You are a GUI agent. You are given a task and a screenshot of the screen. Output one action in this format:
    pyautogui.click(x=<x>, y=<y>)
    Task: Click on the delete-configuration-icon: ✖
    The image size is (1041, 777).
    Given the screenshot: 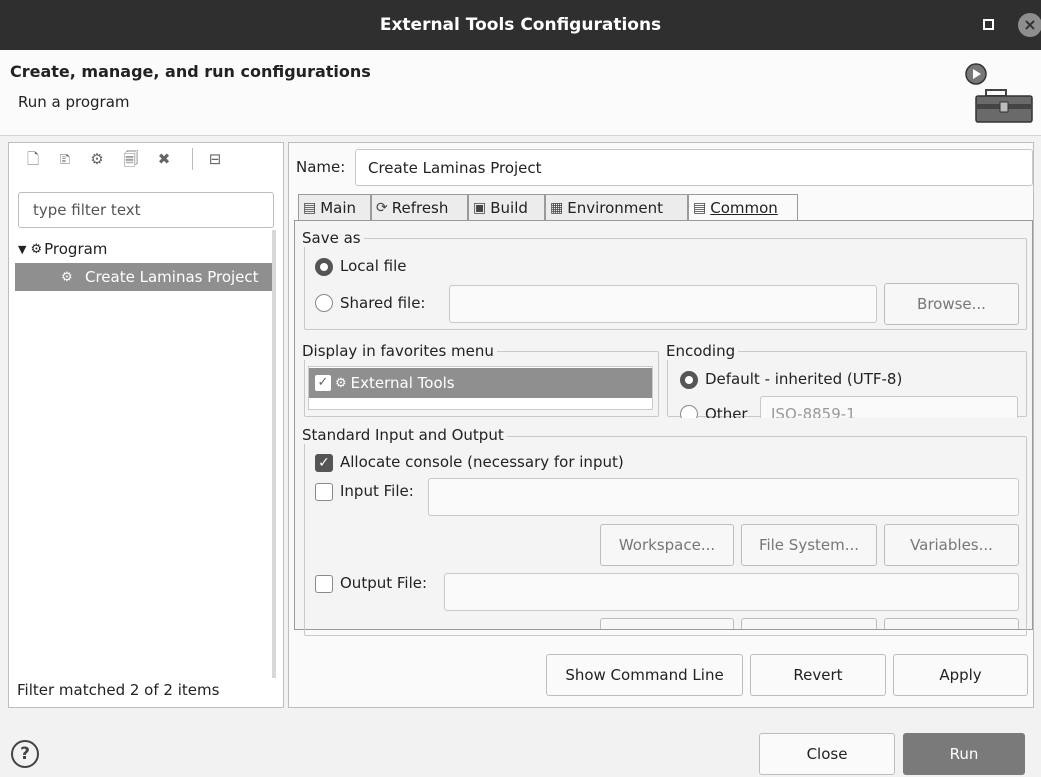 What is the action you would take?
    pyautogui.click(x=164, y=159)
    